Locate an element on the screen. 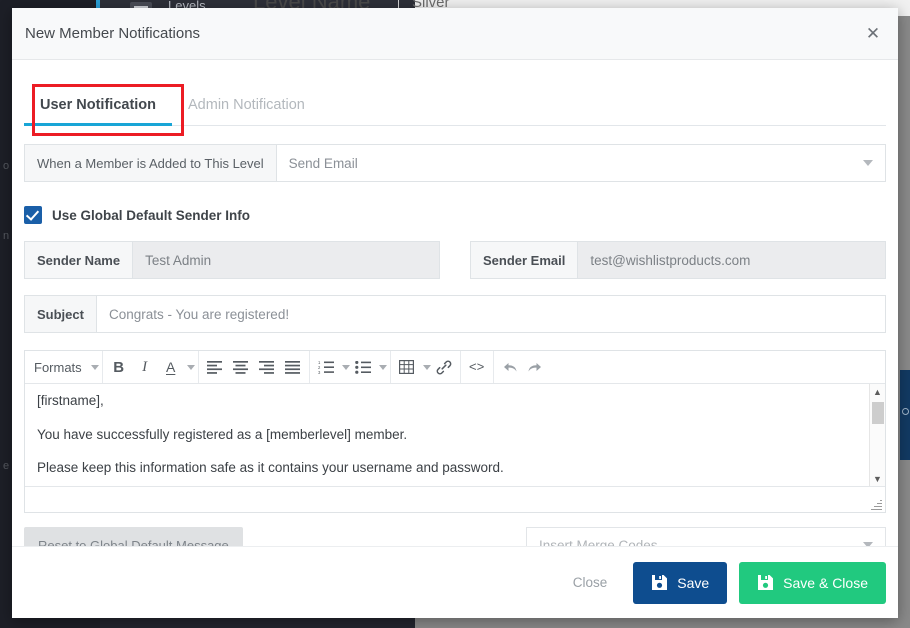  undo-icon is located at coordinates (510, 367).